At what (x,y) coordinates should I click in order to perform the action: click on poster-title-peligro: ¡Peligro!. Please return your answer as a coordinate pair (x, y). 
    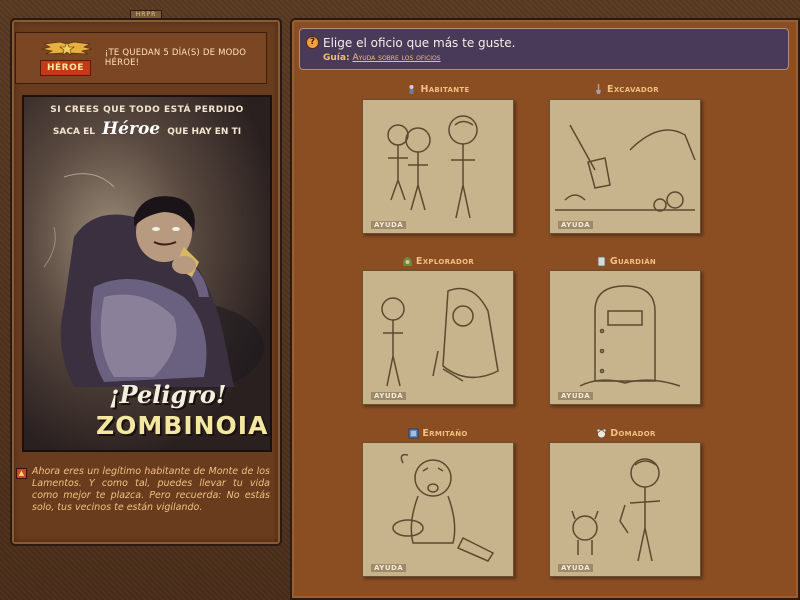
    Looking at the image, I should click on (168, 394).